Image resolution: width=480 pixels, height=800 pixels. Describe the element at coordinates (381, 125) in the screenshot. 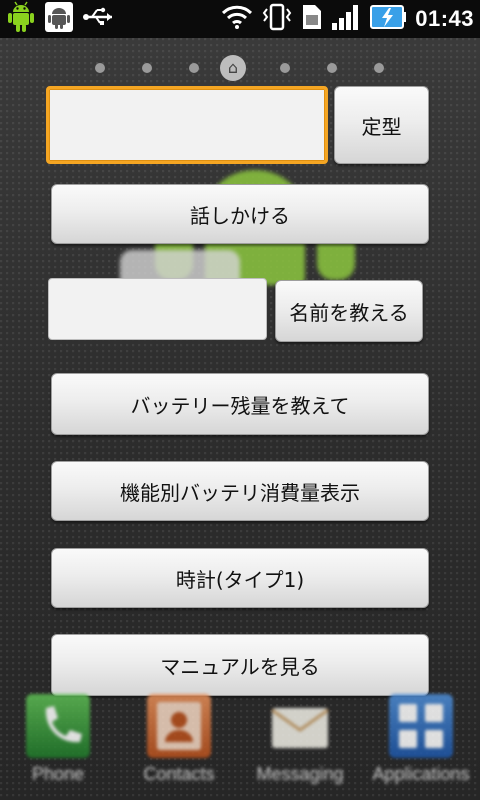

I see `template-button: 定型` at that location.